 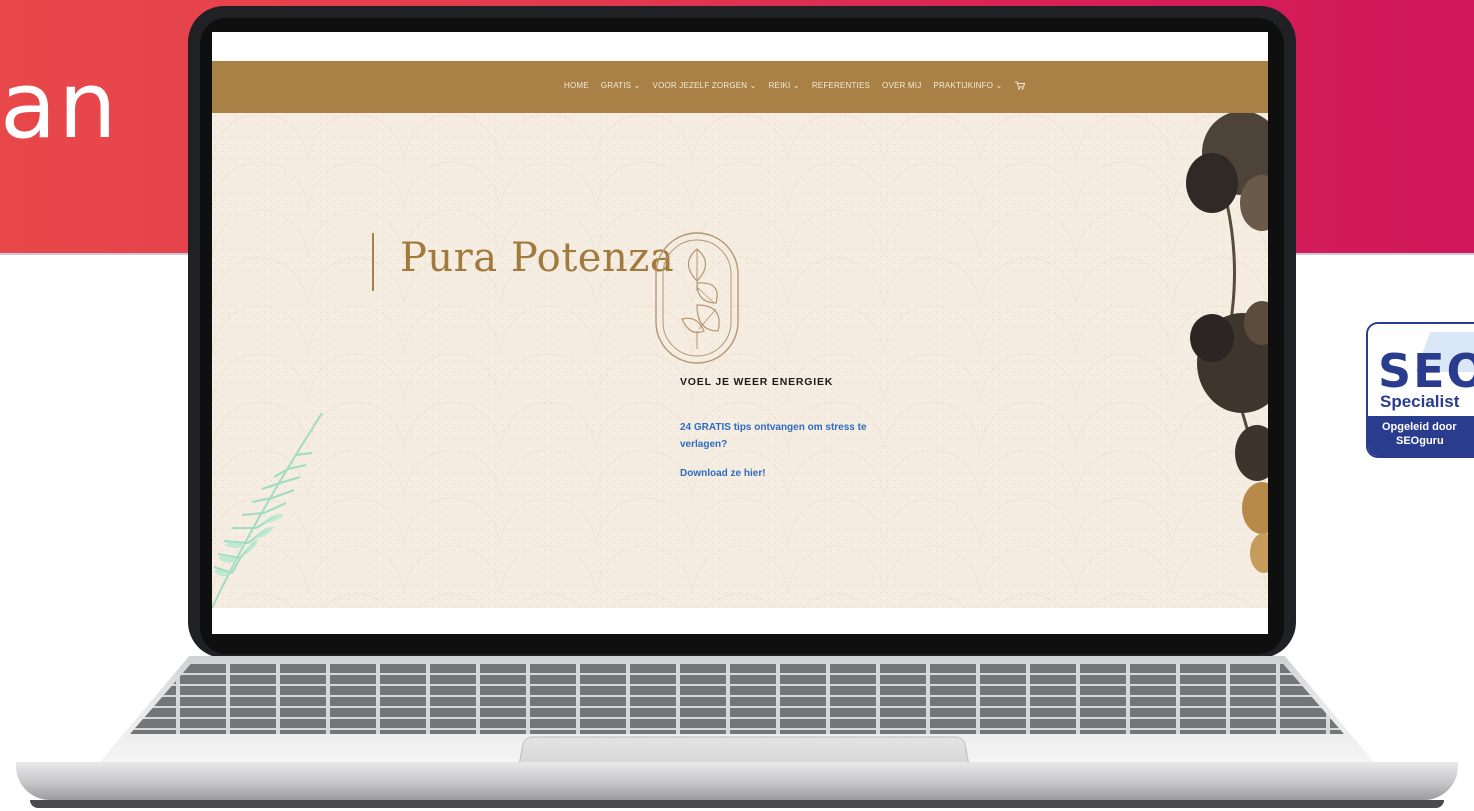 I want to click on hero-tagline: VOEL JE WEER ENERGIEK, so click(x=757, y=382).